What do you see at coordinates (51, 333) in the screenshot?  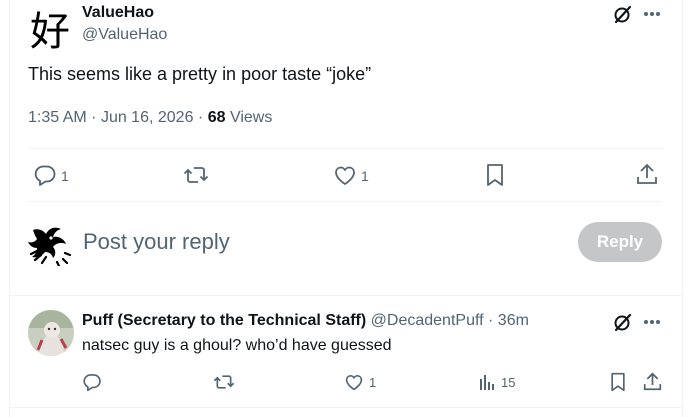 I see `reply-post-avatar` at bounding box center [51, 333].